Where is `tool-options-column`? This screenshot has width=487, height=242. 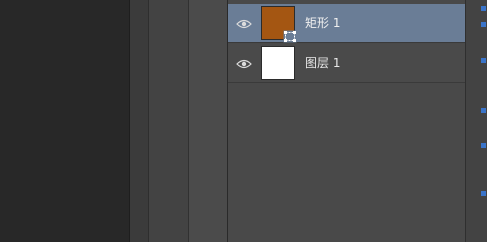 tool-options-column is located at coordinates (168, 121).